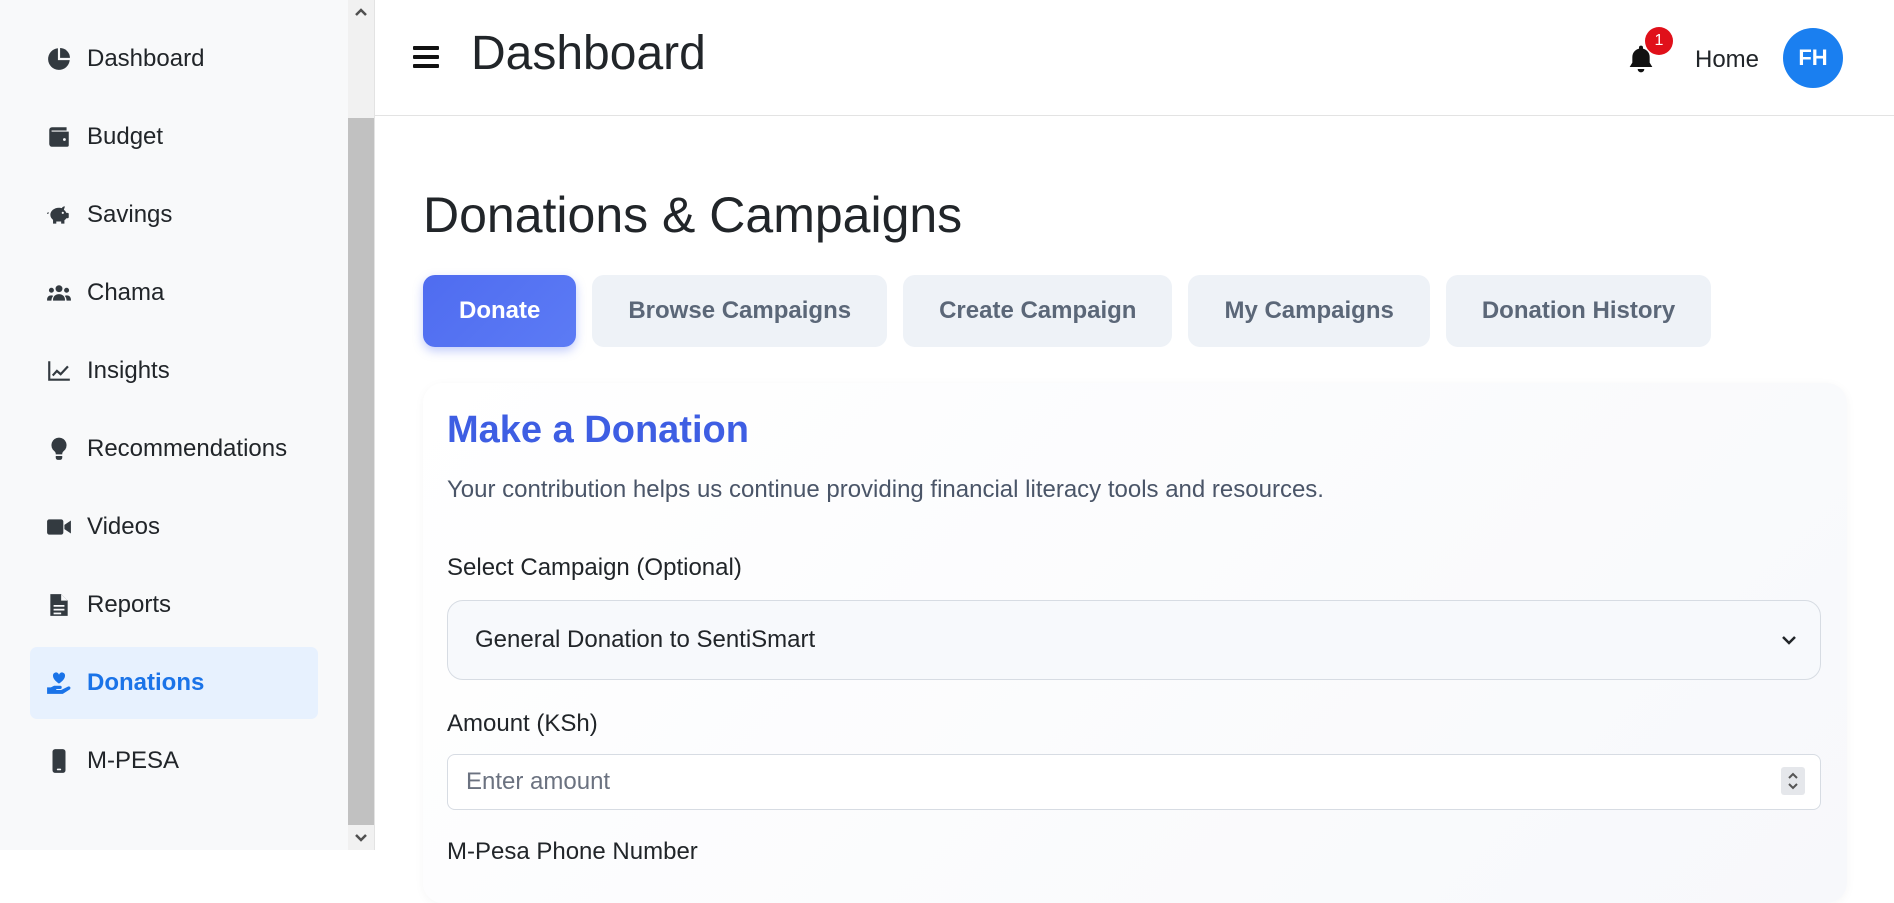 This screenshot has height=903, width=1894. Describe the element at coordinates (1038, 311) in the screenshot. I see `tab-create-campaign: Create Campaign` at that location.